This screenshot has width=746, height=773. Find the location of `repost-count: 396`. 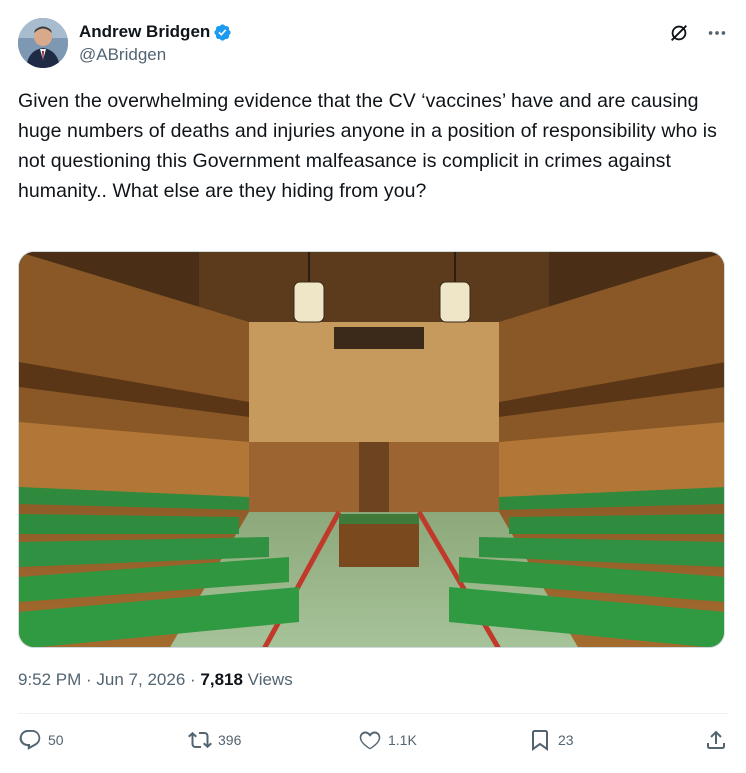

repost-count: 396 is located at coordinates (230, 740).